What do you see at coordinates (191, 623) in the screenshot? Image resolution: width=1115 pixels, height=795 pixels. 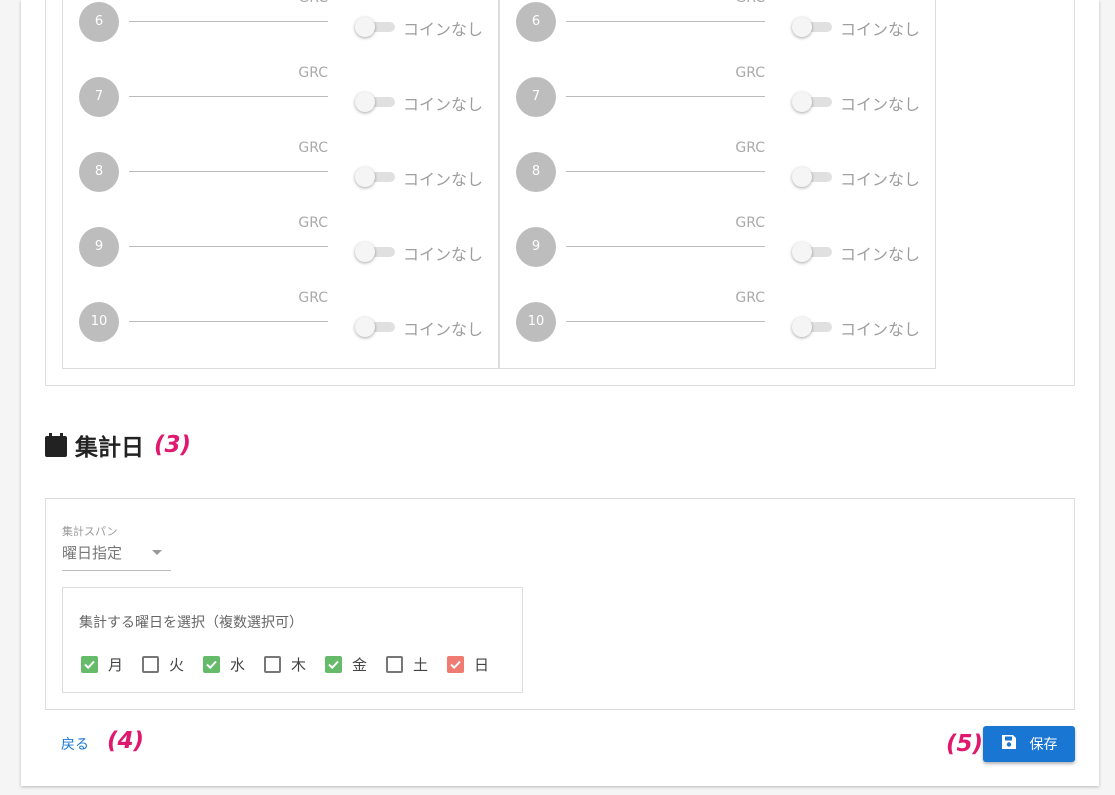 I see `weekday-selector-title: 集計する曜日を選択（複数選択可）` at bounding box center [191, 623].